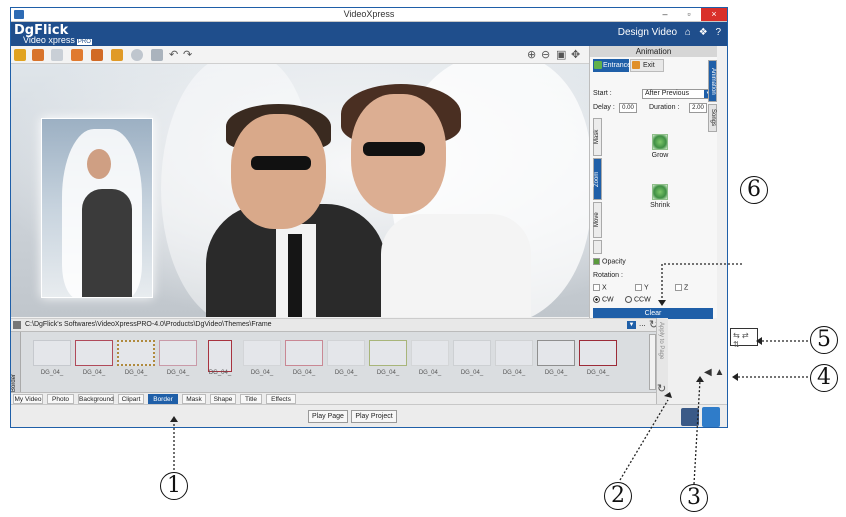  I want to click on callout-2: 2, so click(618, 496).